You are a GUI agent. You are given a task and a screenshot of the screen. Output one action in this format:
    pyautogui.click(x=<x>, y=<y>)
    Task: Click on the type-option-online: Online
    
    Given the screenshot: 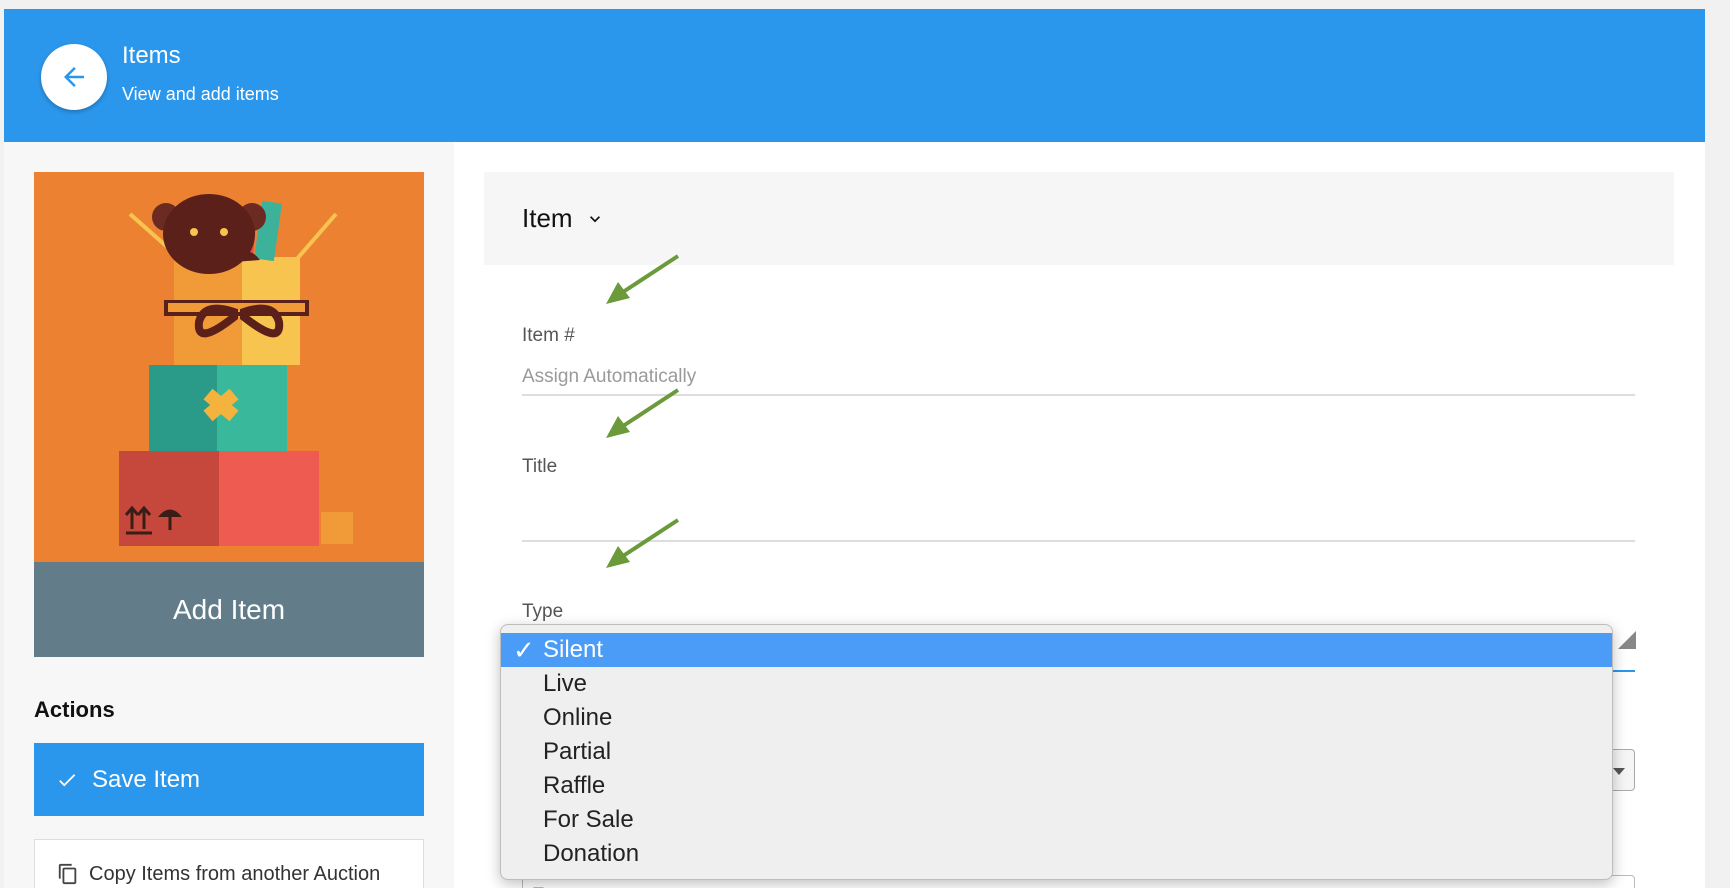 What is the action you would take?
    pyautogui.click(x=1056, y=718)
    